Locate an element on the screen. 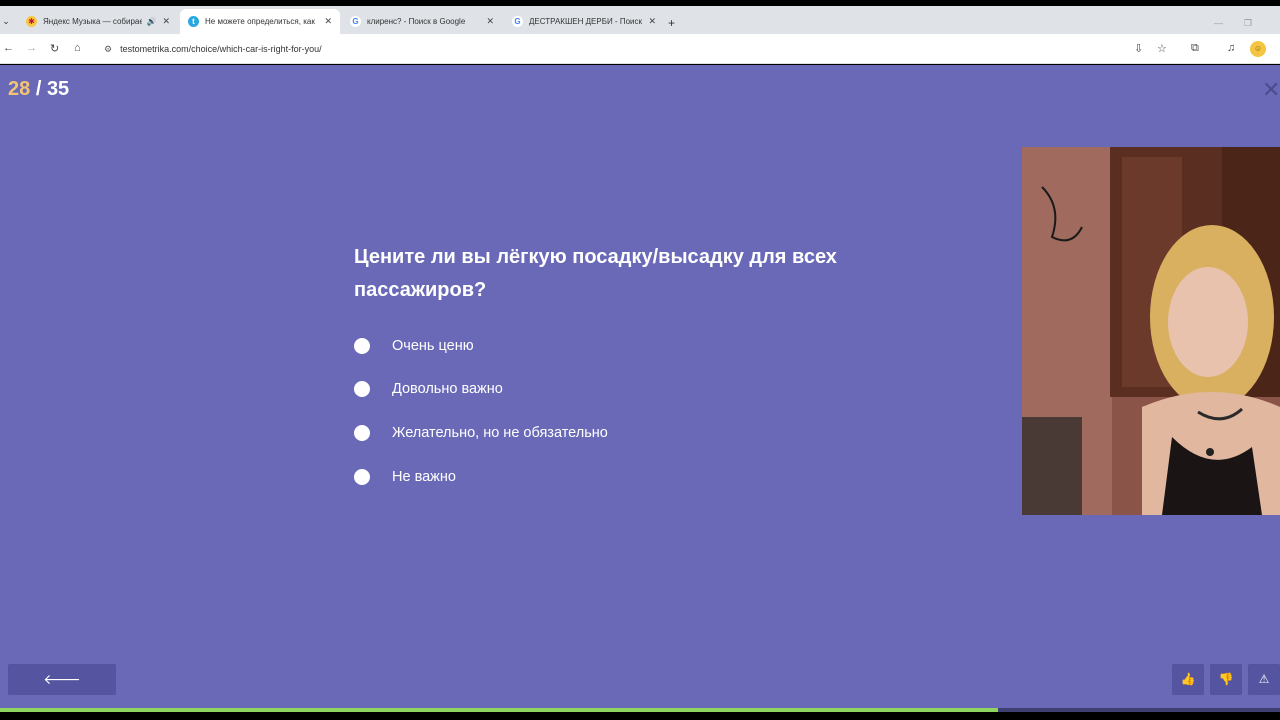  like-button: 👍 is located at coordinates (1188, 679).